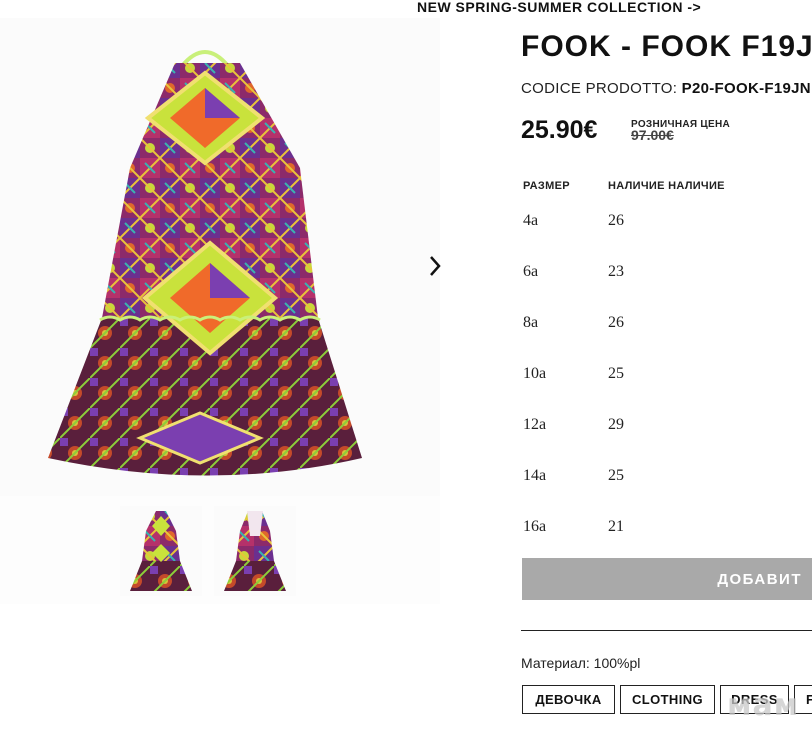 This screenshot has width=812, height=742. I want to click on size-value: 4a, so click(531, 220).